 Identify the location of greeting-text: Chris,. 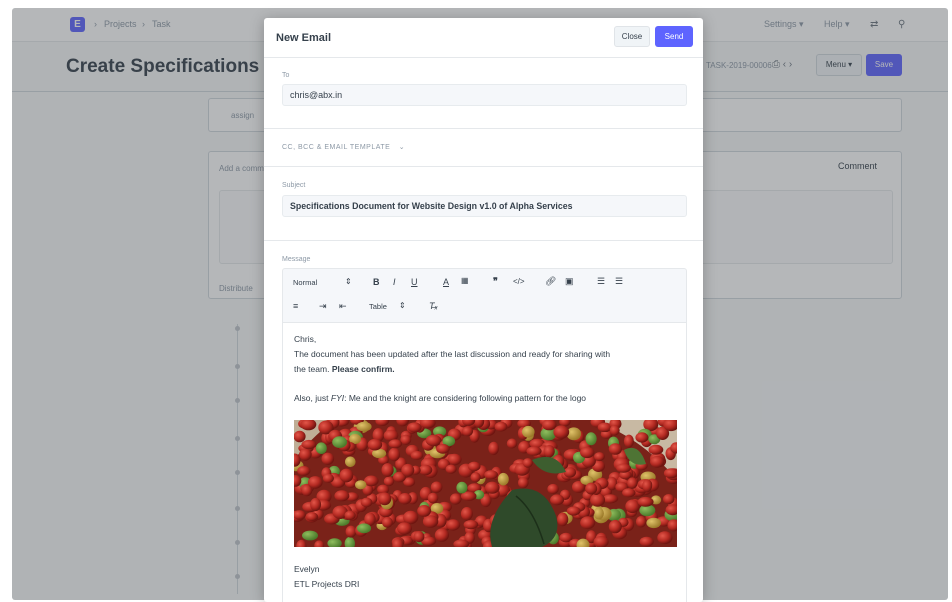
(305, 339).